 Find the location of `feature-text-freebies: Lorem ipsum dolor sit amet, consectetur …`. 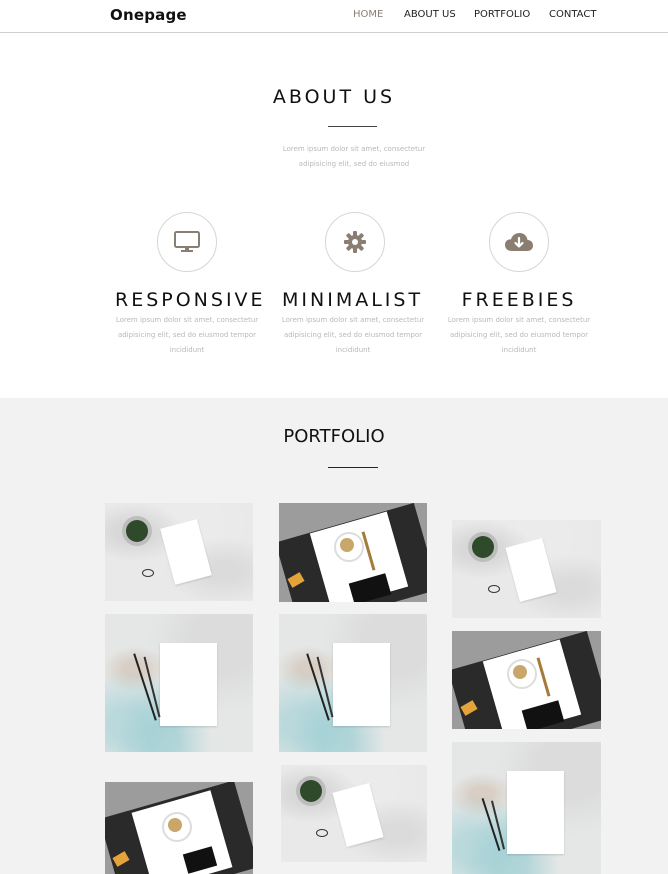

feature-text-freebies: Lorem ipsum dolor sit amet, consectetur … is located at coordinates (519, 335).